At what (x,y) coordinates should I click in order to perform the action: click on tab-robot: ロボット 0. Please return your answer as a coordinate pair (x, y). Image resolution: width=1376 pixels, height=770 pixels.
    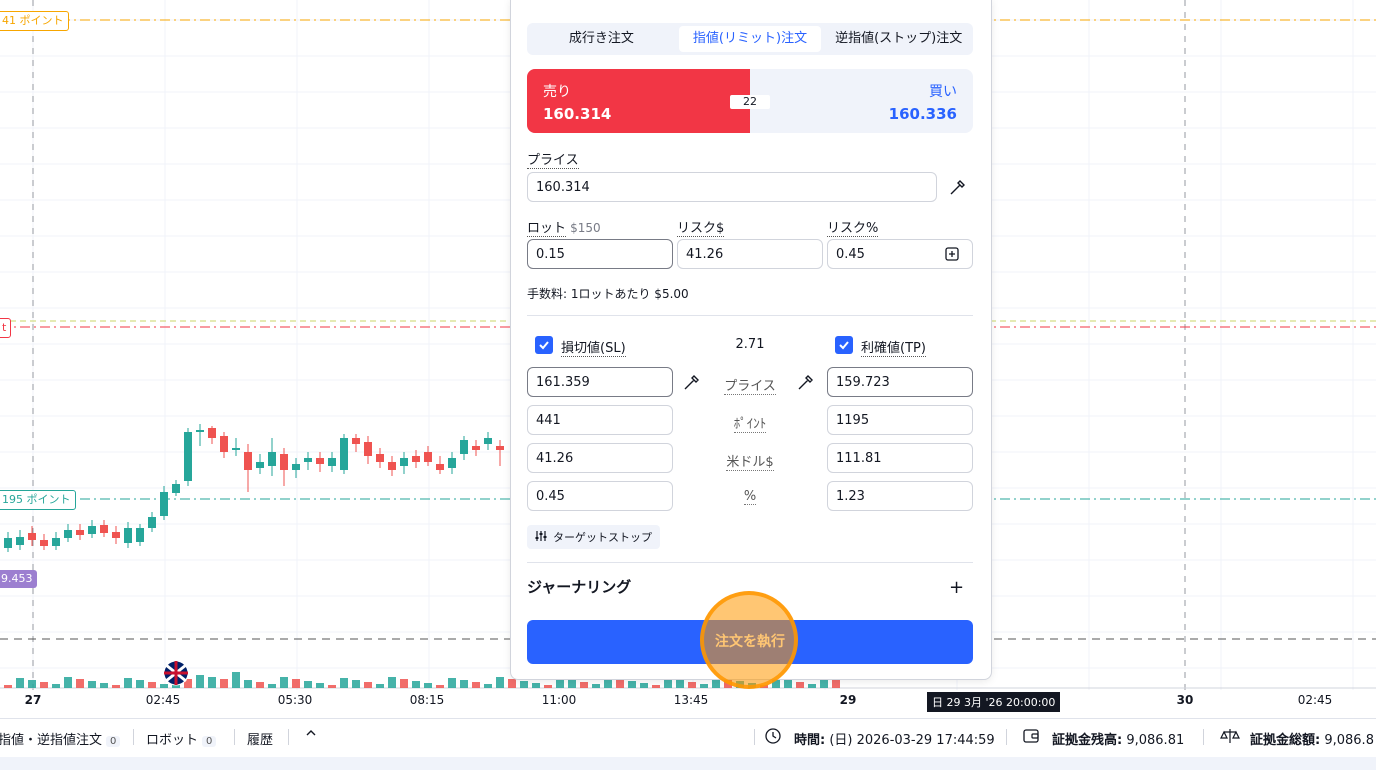
    Looking at the image, I should click on (181, 738).